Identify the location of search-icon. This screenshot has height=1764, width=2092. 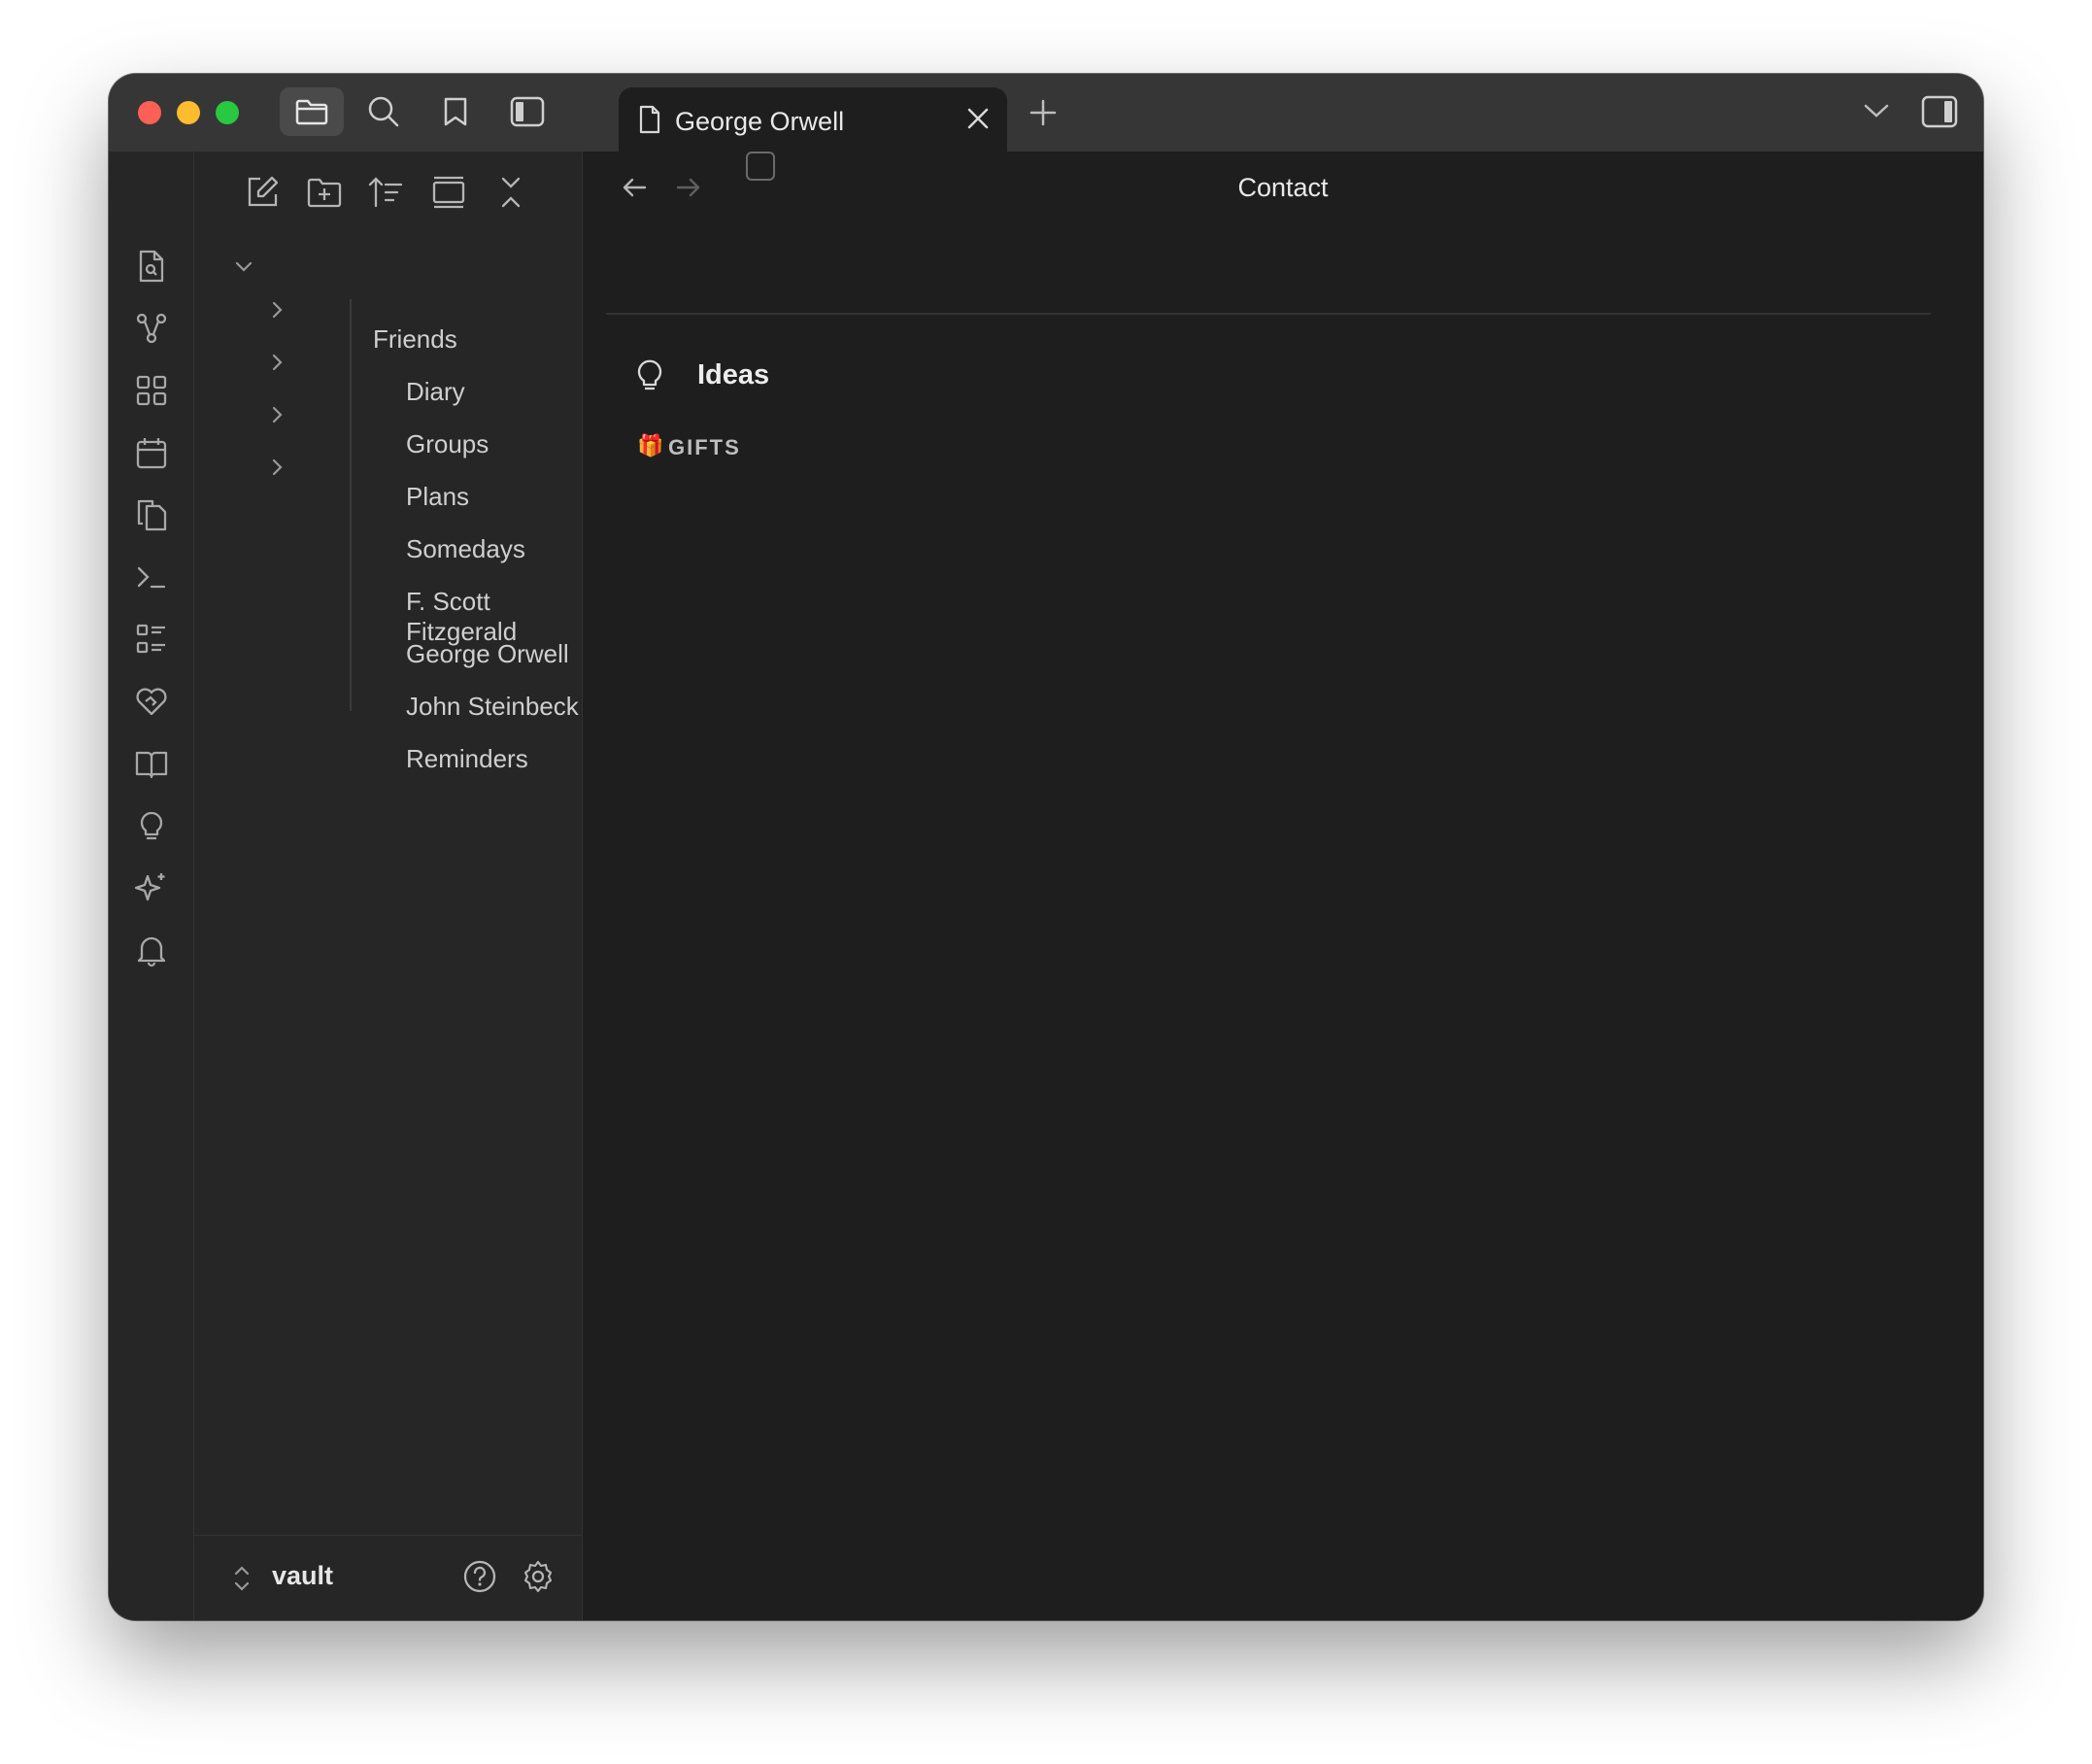
(383, 111).